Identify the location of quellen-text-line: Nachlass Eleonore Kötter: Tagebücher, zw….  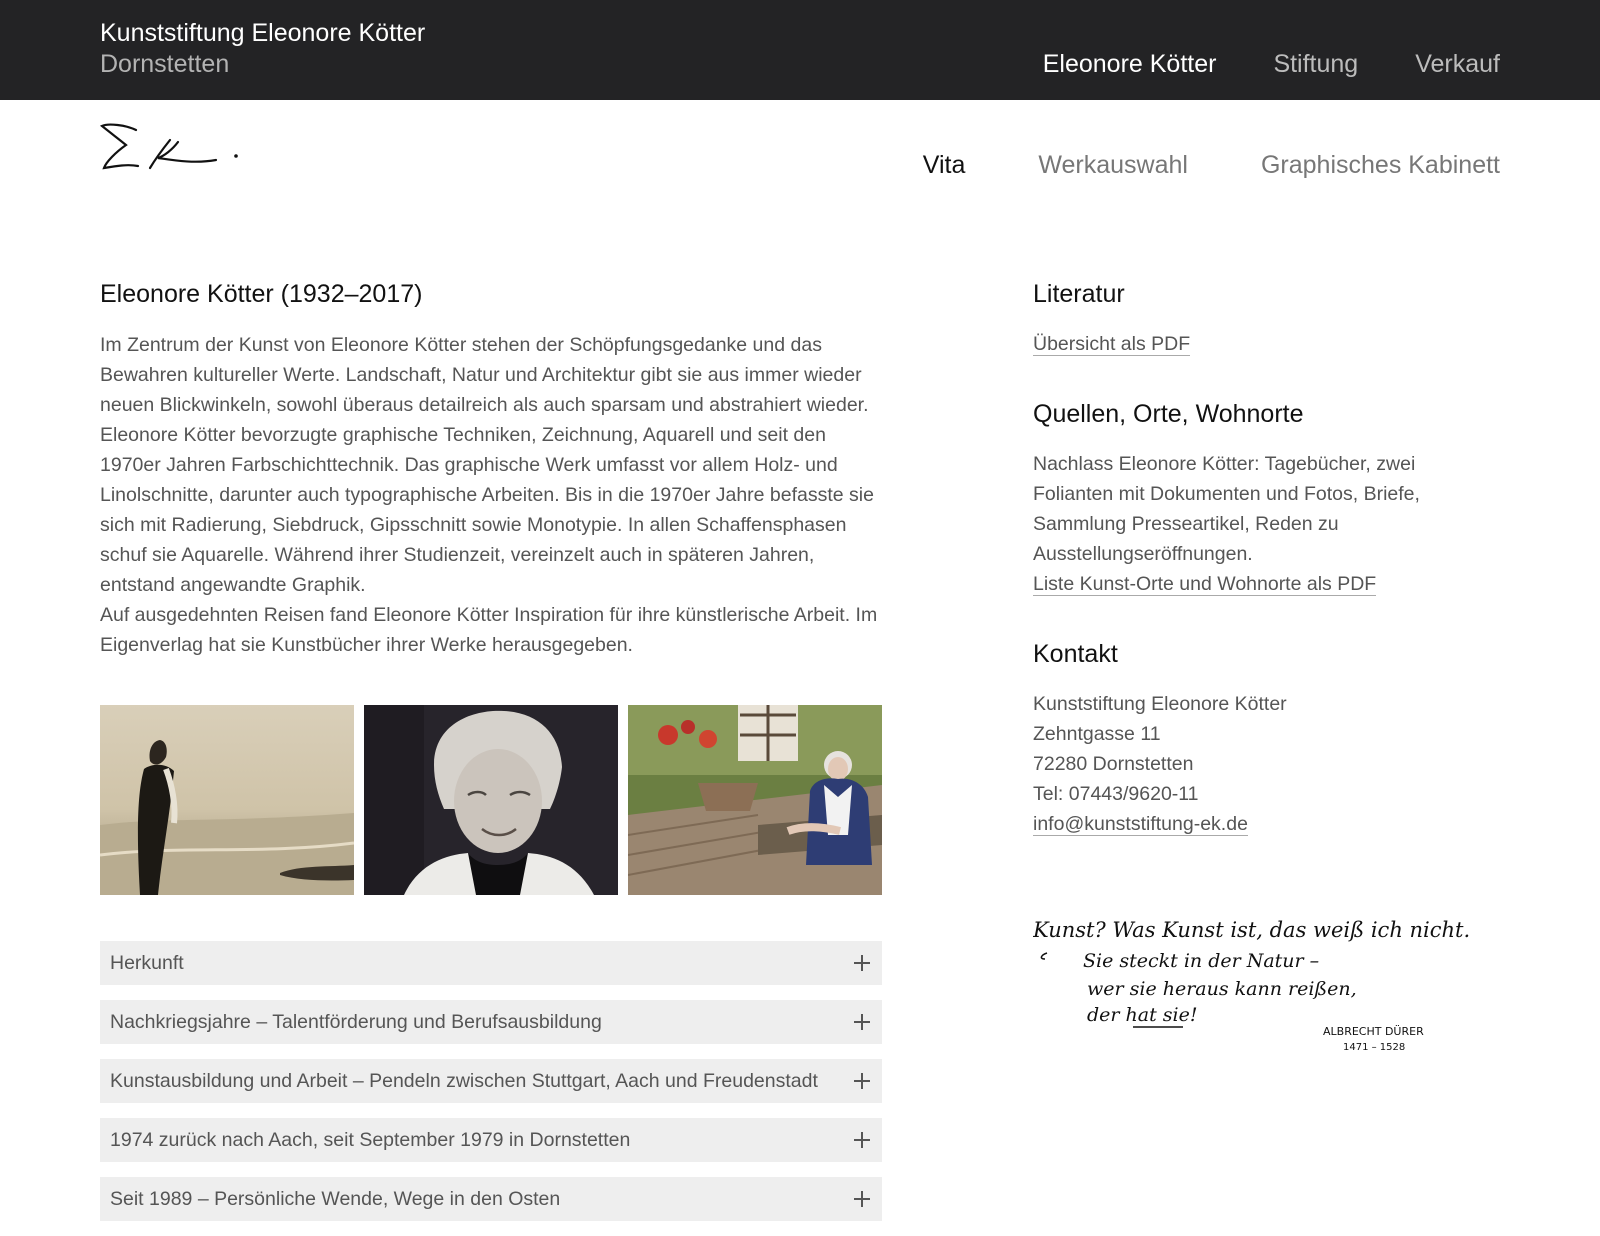
(1224, 464).